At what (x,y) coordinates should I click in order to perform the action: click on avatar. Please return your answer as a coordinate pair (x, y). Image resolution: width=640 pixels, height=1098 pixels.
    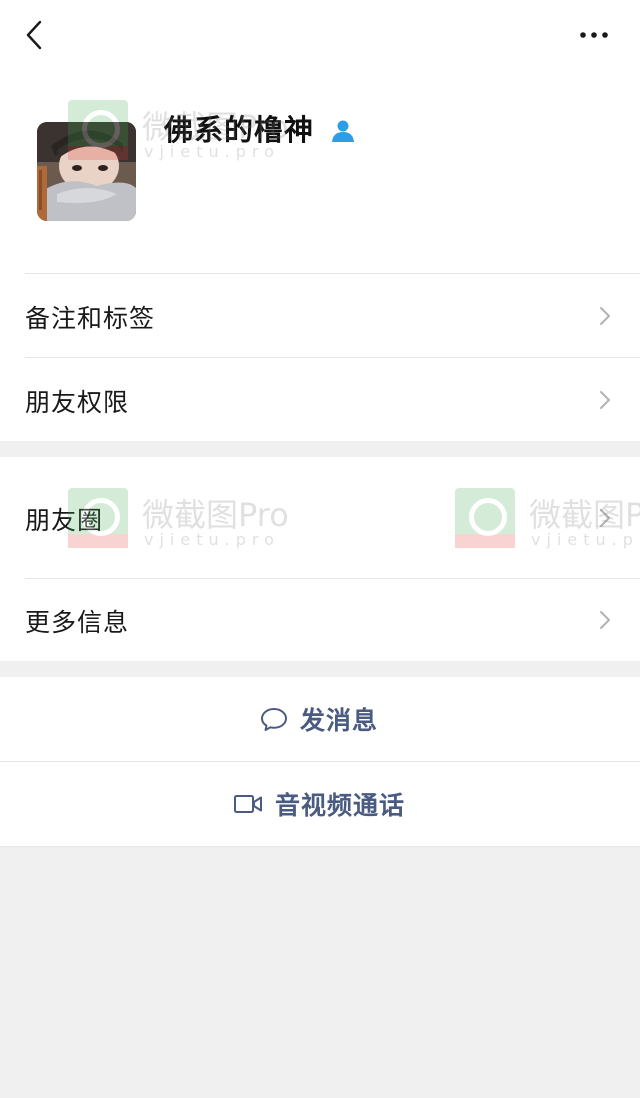
    Looking at the image, I should click on (86, 171).